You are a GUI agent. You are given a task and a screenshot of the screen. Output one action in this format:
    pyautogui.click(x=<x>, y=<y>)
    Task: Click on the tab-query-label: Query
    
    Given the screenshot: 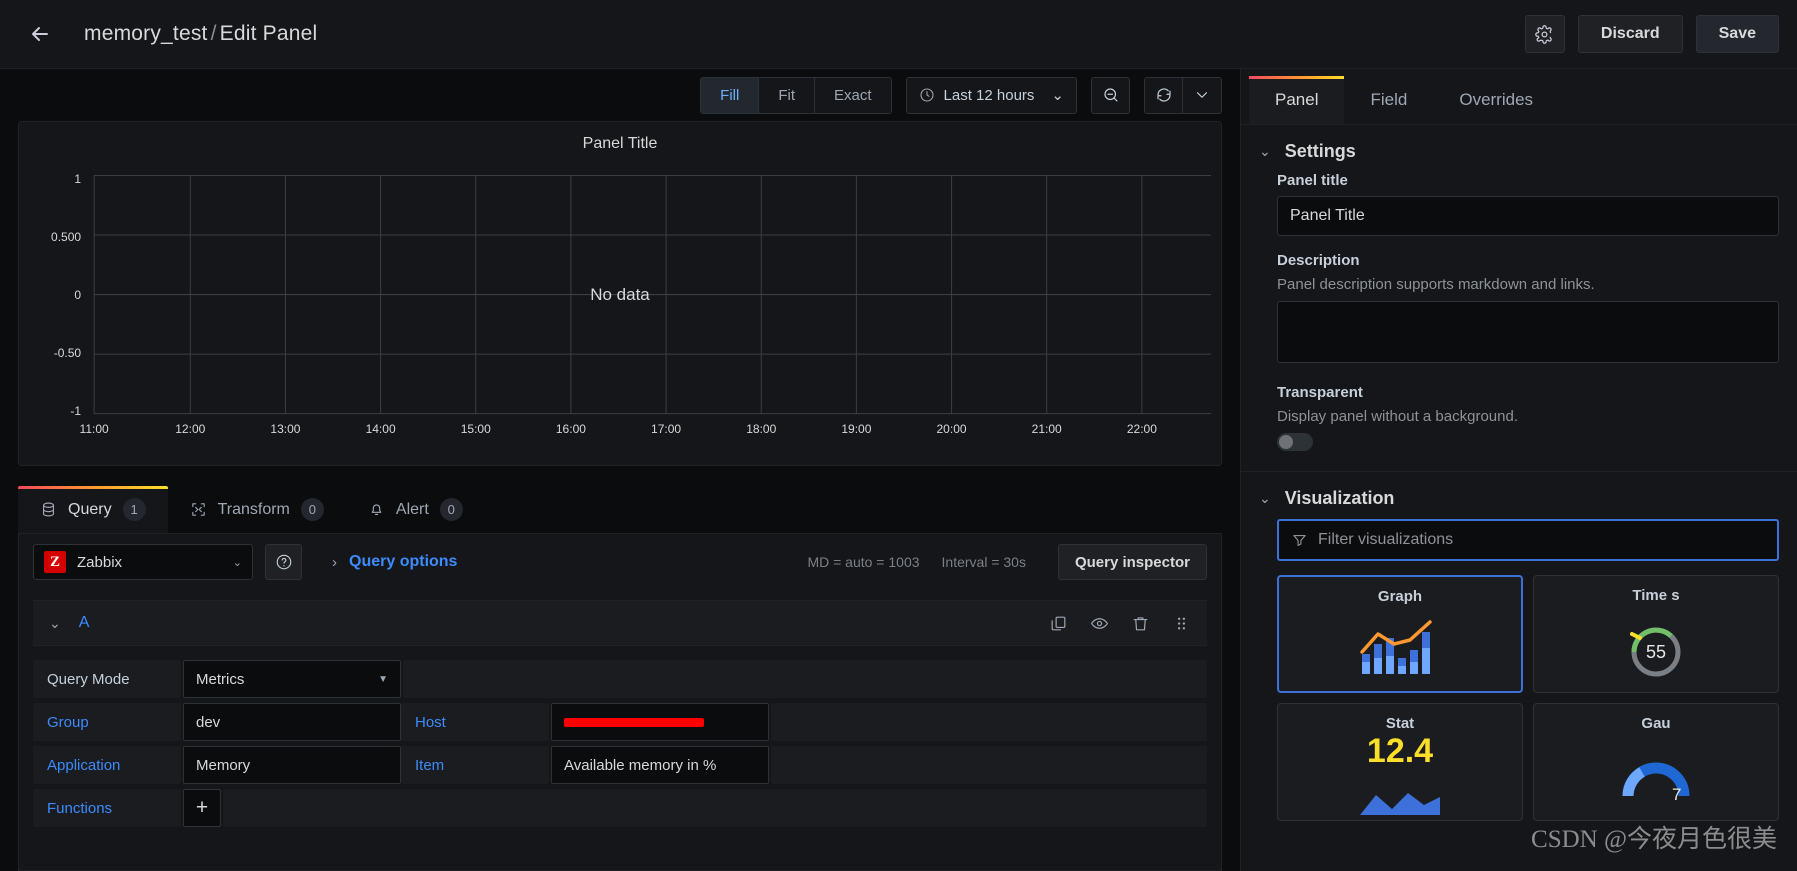 What is the action you would take?
    pyautogui.click(x=90, y=509)
    